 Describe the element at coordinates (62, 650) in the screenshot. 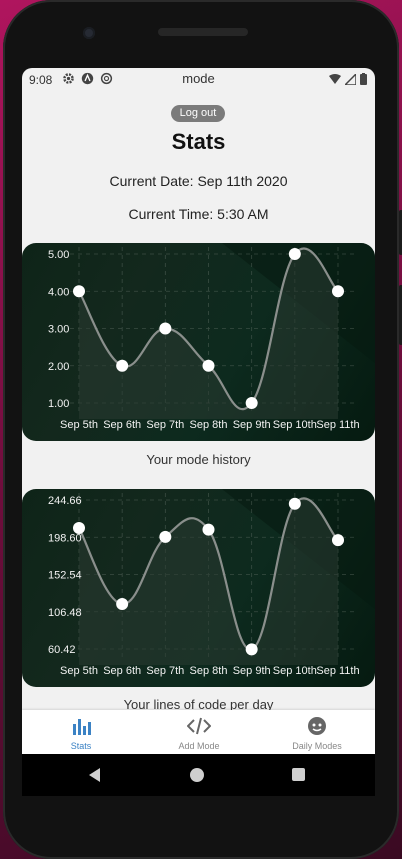

I see `y-tick-label: 60.42` at that location.